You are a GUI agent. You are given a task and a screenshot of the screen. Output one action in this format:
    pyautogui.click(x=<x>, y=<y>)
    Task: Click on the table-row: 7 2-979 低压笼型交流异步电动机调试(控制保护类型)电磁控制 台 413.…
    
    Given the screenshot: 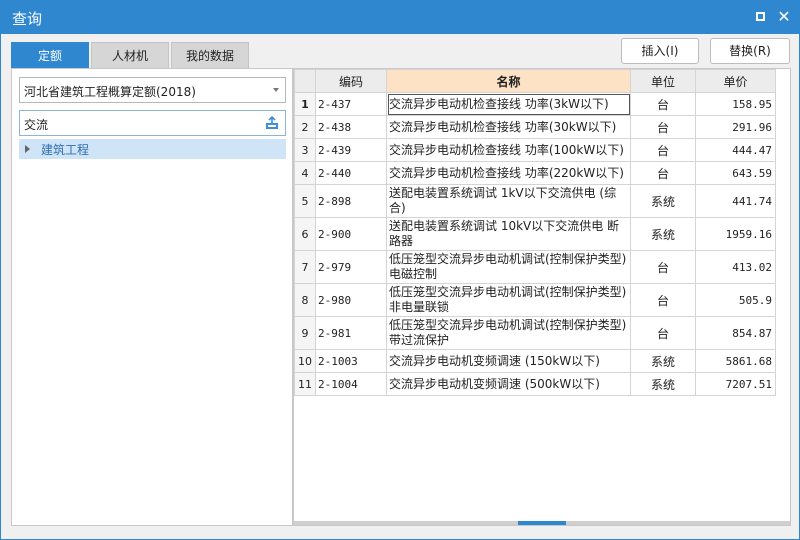 What is the action you would take?
    pyautogui.click(x=535, y=267)
    